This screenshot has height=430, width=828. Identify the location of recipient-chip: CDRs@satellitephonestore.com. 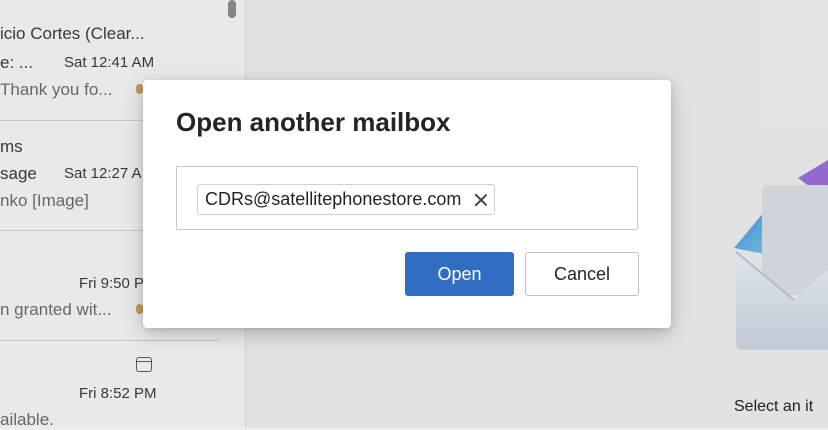
(346, 199).